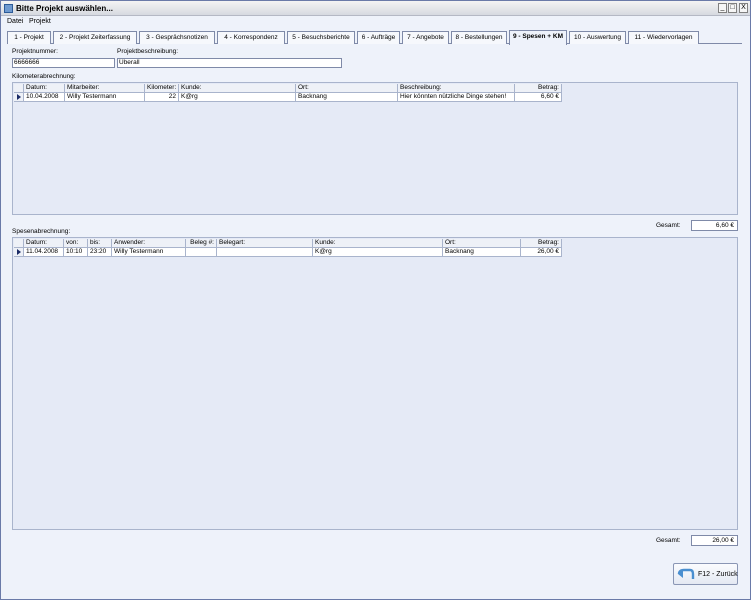 This screenshot has height=600, width=751. Describe the element at coordinates (714, 540) in the screenshot. I see `spesen-total-value: 26,00 €` at that location.